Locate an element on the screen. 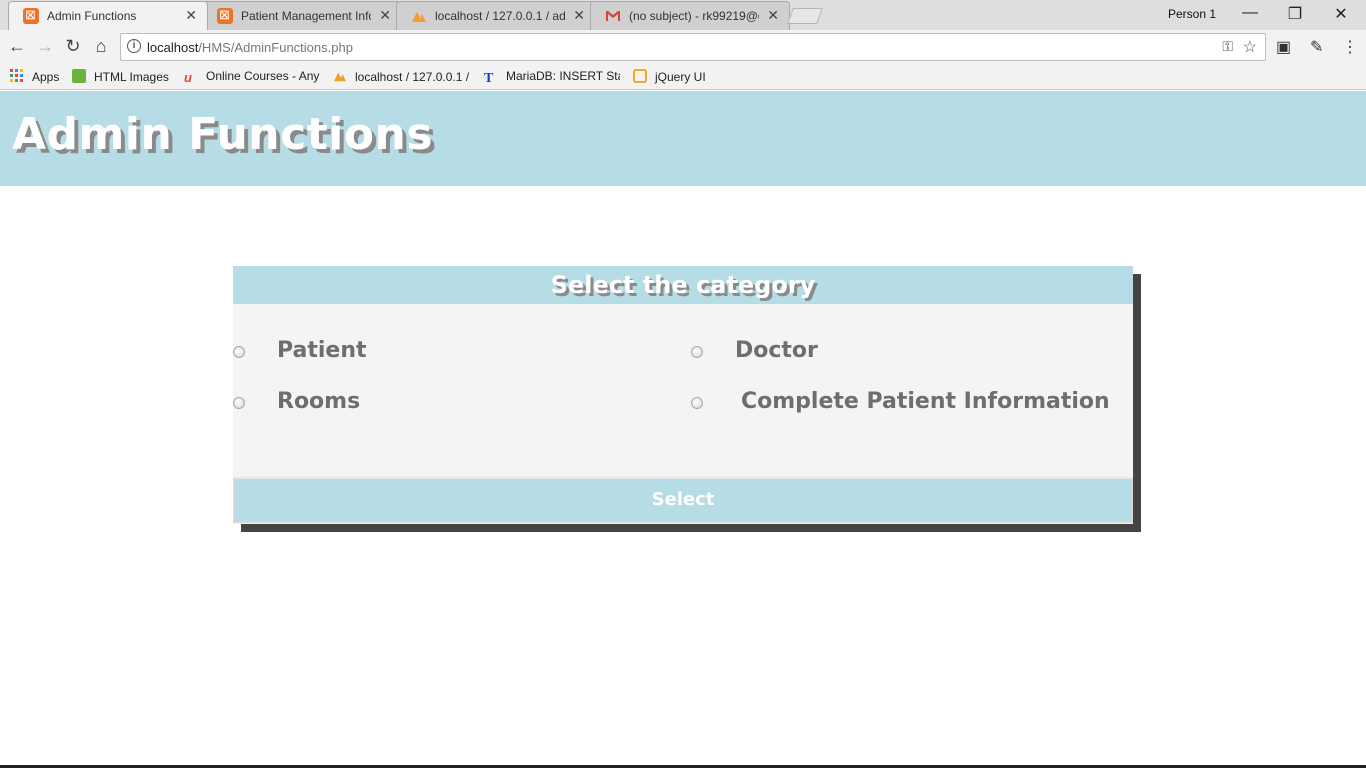  bookmark-html-images: HTML Images is located at coordinates (120, 76).